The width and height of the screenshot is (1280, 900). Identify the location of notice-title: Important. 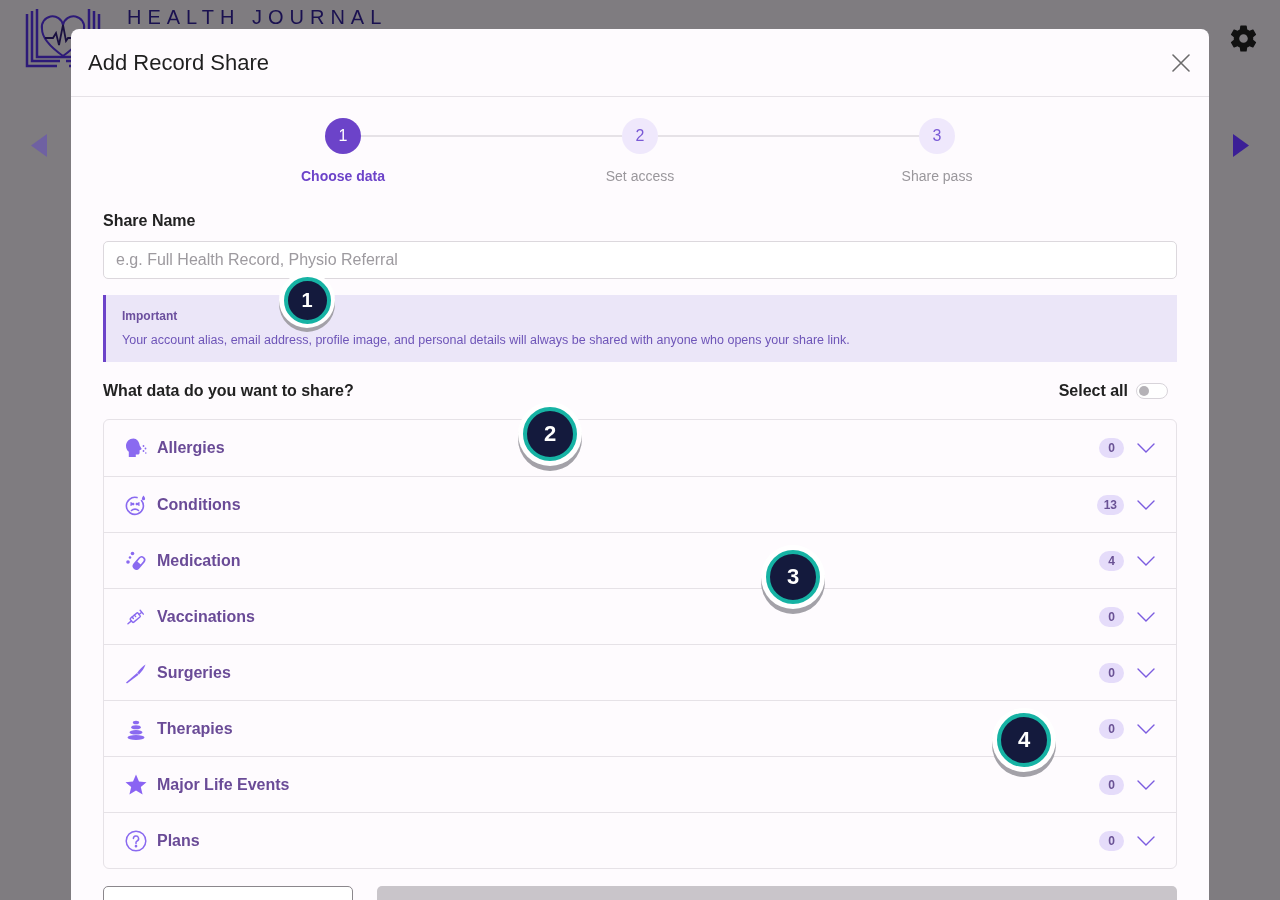
(150, 316).